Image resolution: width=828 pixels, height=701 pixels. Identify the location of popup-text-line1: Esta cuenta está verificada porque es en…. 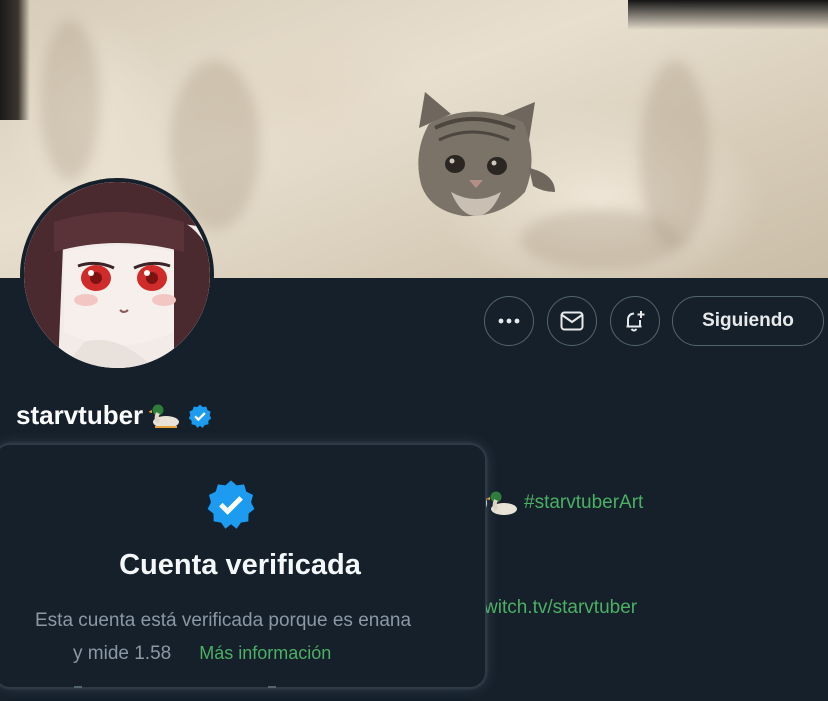
(223, 620).